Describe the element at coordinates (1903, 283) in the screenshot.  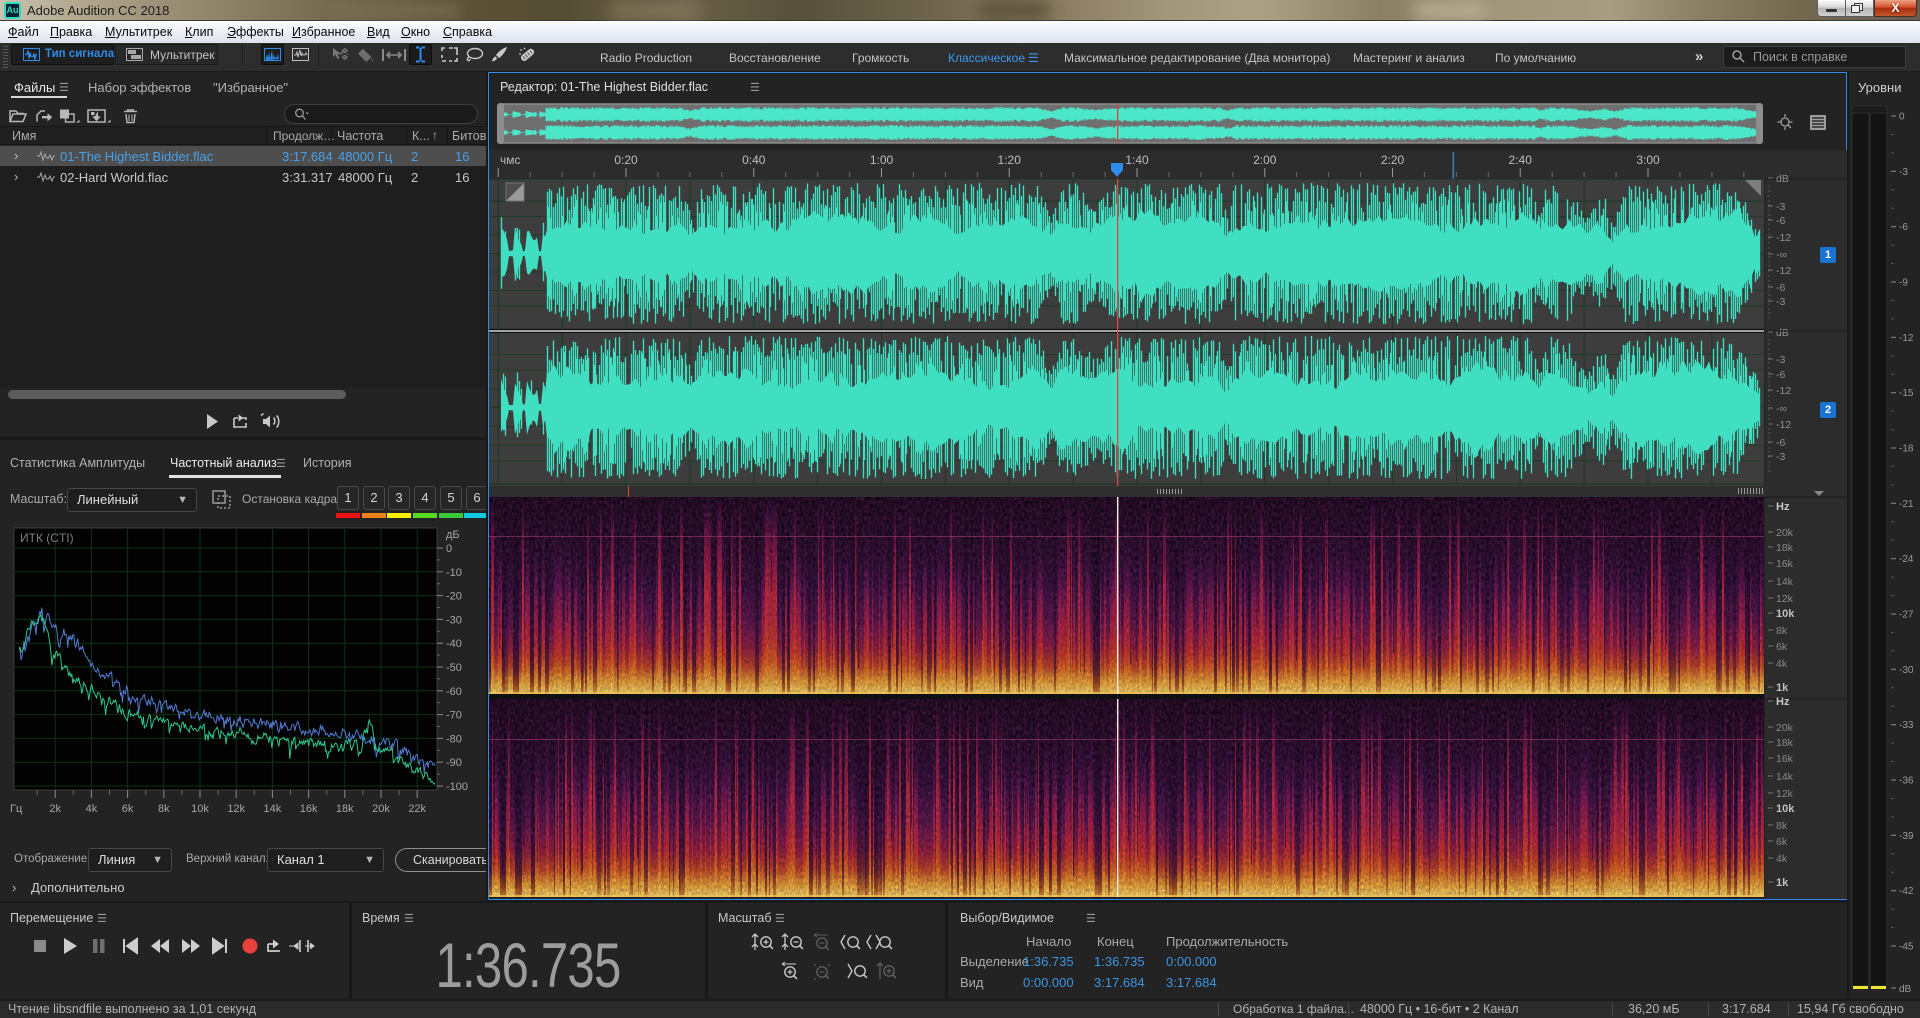
I see `svg-text: -9` at that location.